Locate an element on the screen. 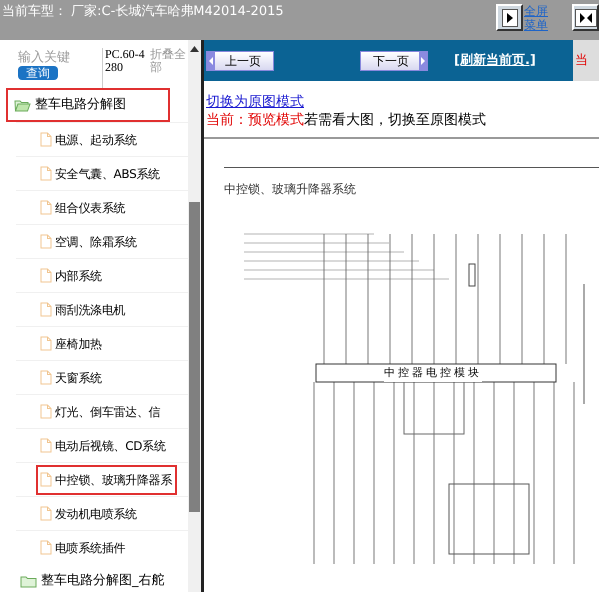 The width and height of the screenshot is (599, 592). arrow-left-icon is located at coordinates (211, 61).